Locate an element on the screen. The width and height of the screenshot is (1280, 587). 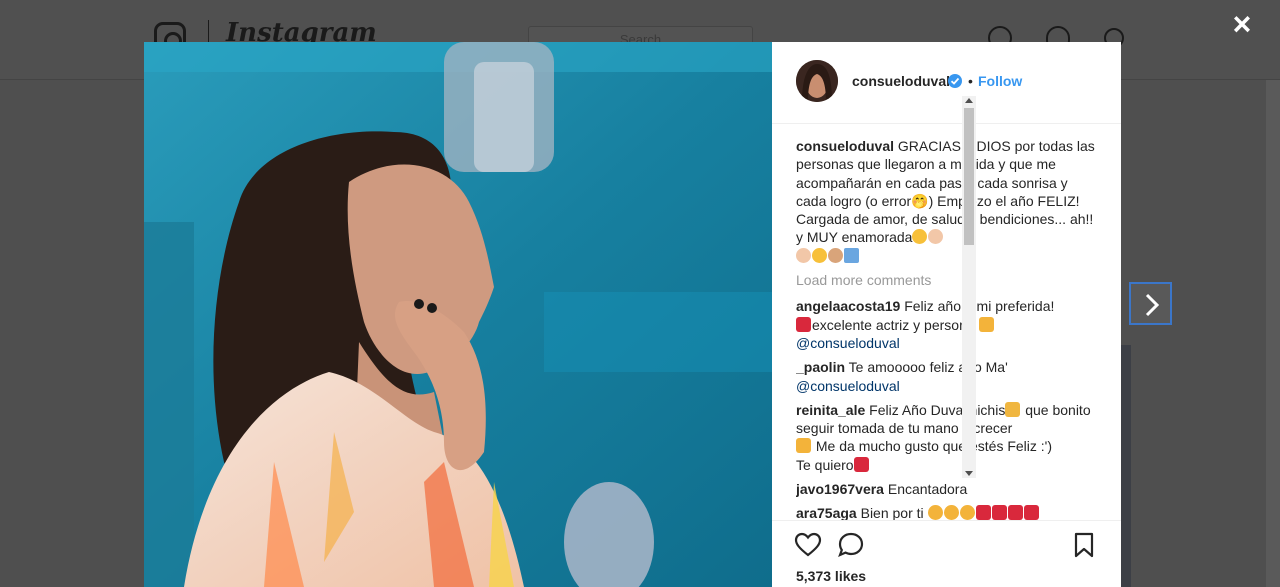
comment-text: Feliz año a mi preferida! is located at coordinates (979, 306).